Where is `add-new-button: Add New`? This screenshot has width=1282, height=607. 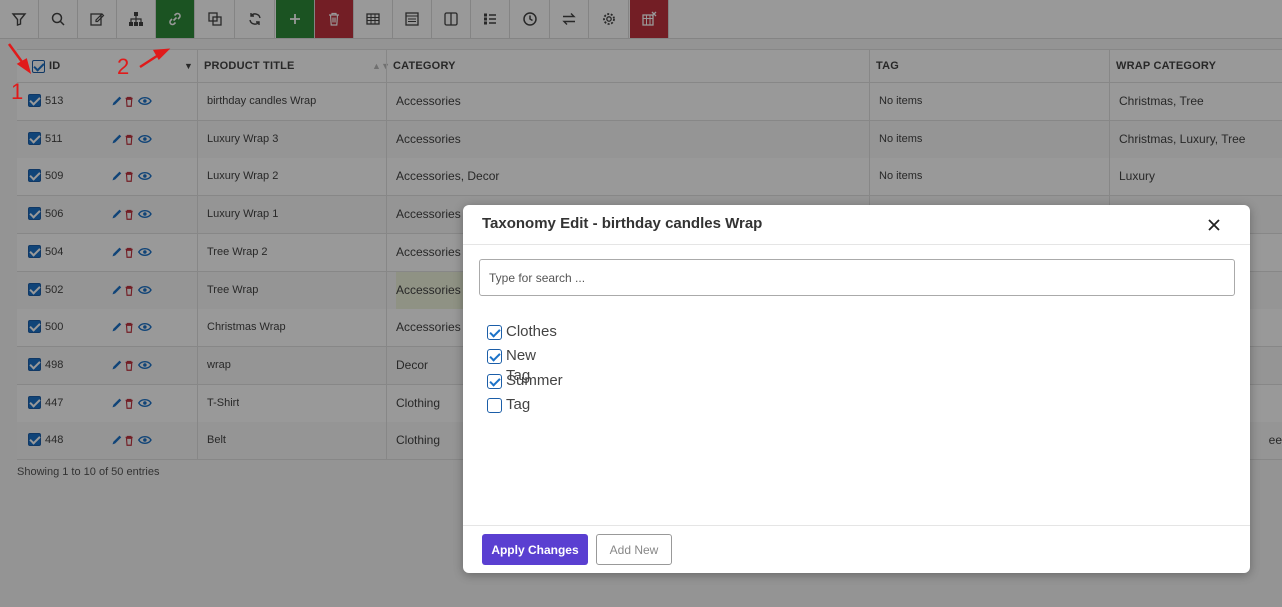
add-new-button: Add New is located at coordinates (634, 549).